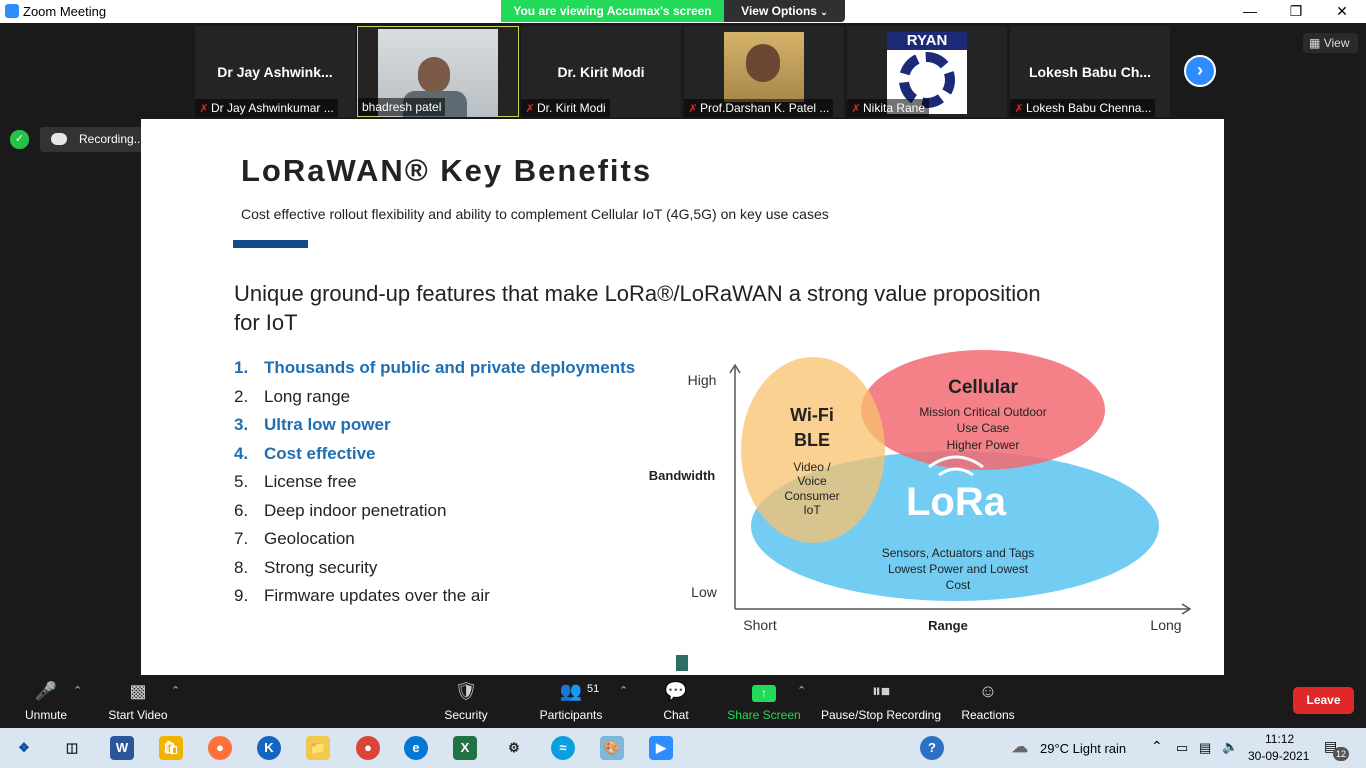 This screenshot has height=768, width=1366. I want to click on audio-options-caret-icon: ⌃, so click(77, 690).